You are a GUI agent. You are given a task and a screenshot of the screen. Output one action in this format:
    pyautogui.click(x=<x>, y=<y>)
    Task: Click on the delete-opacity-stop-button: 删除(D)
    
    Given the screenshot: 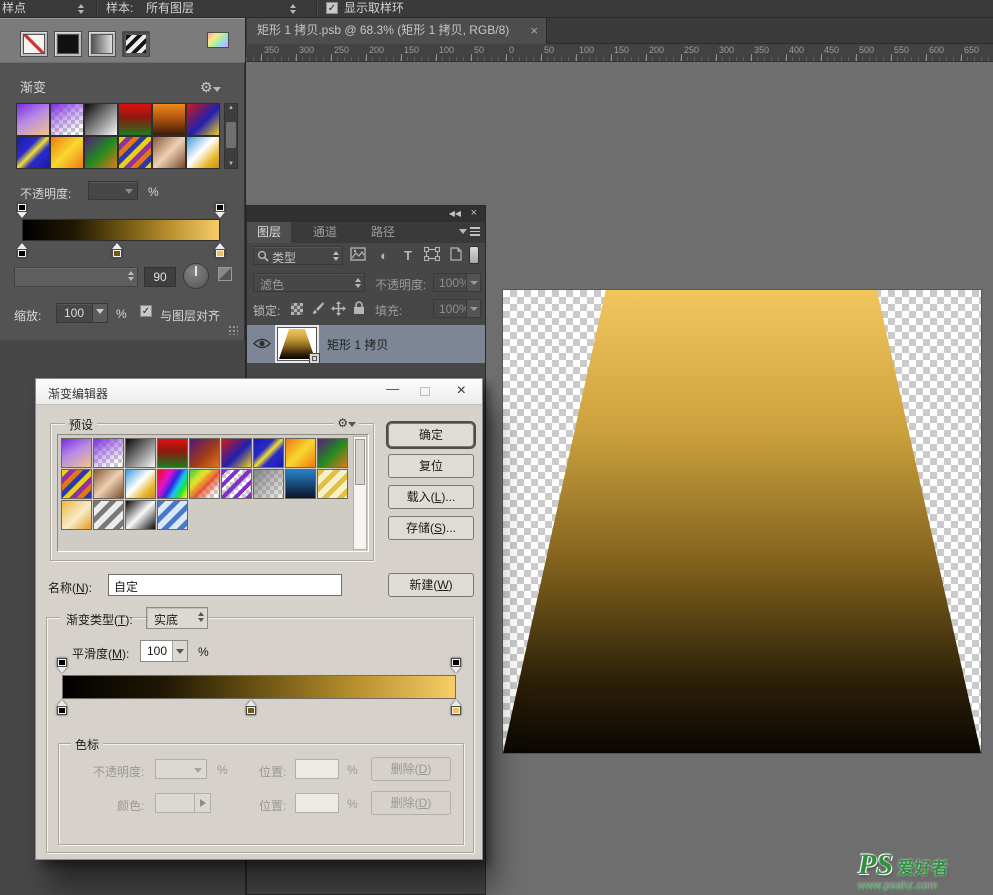 What is the action you would take?
    pyautogui.click(x=411, y=769)
    